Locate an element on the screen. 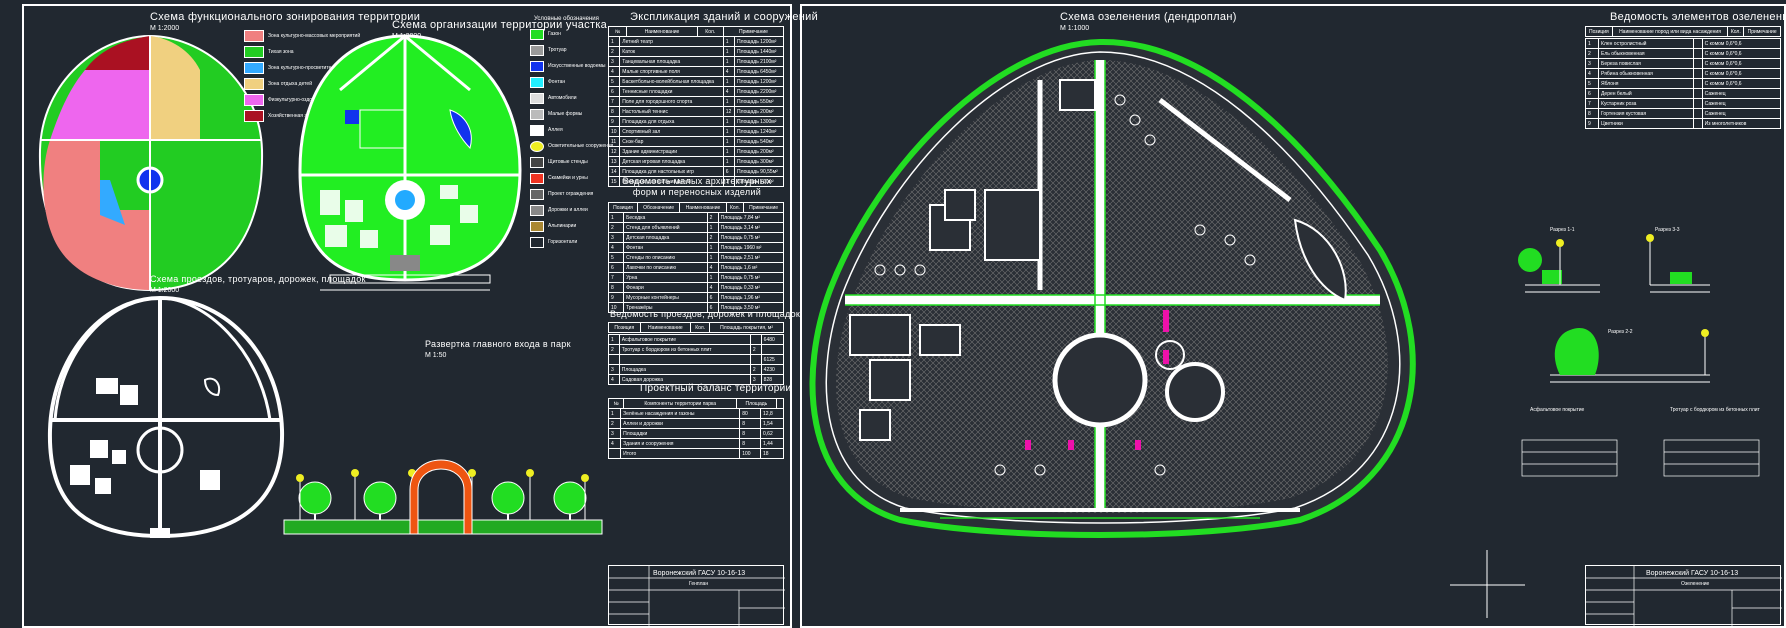  table-cell: Дерен белый is located at coordinates (1646, 93).